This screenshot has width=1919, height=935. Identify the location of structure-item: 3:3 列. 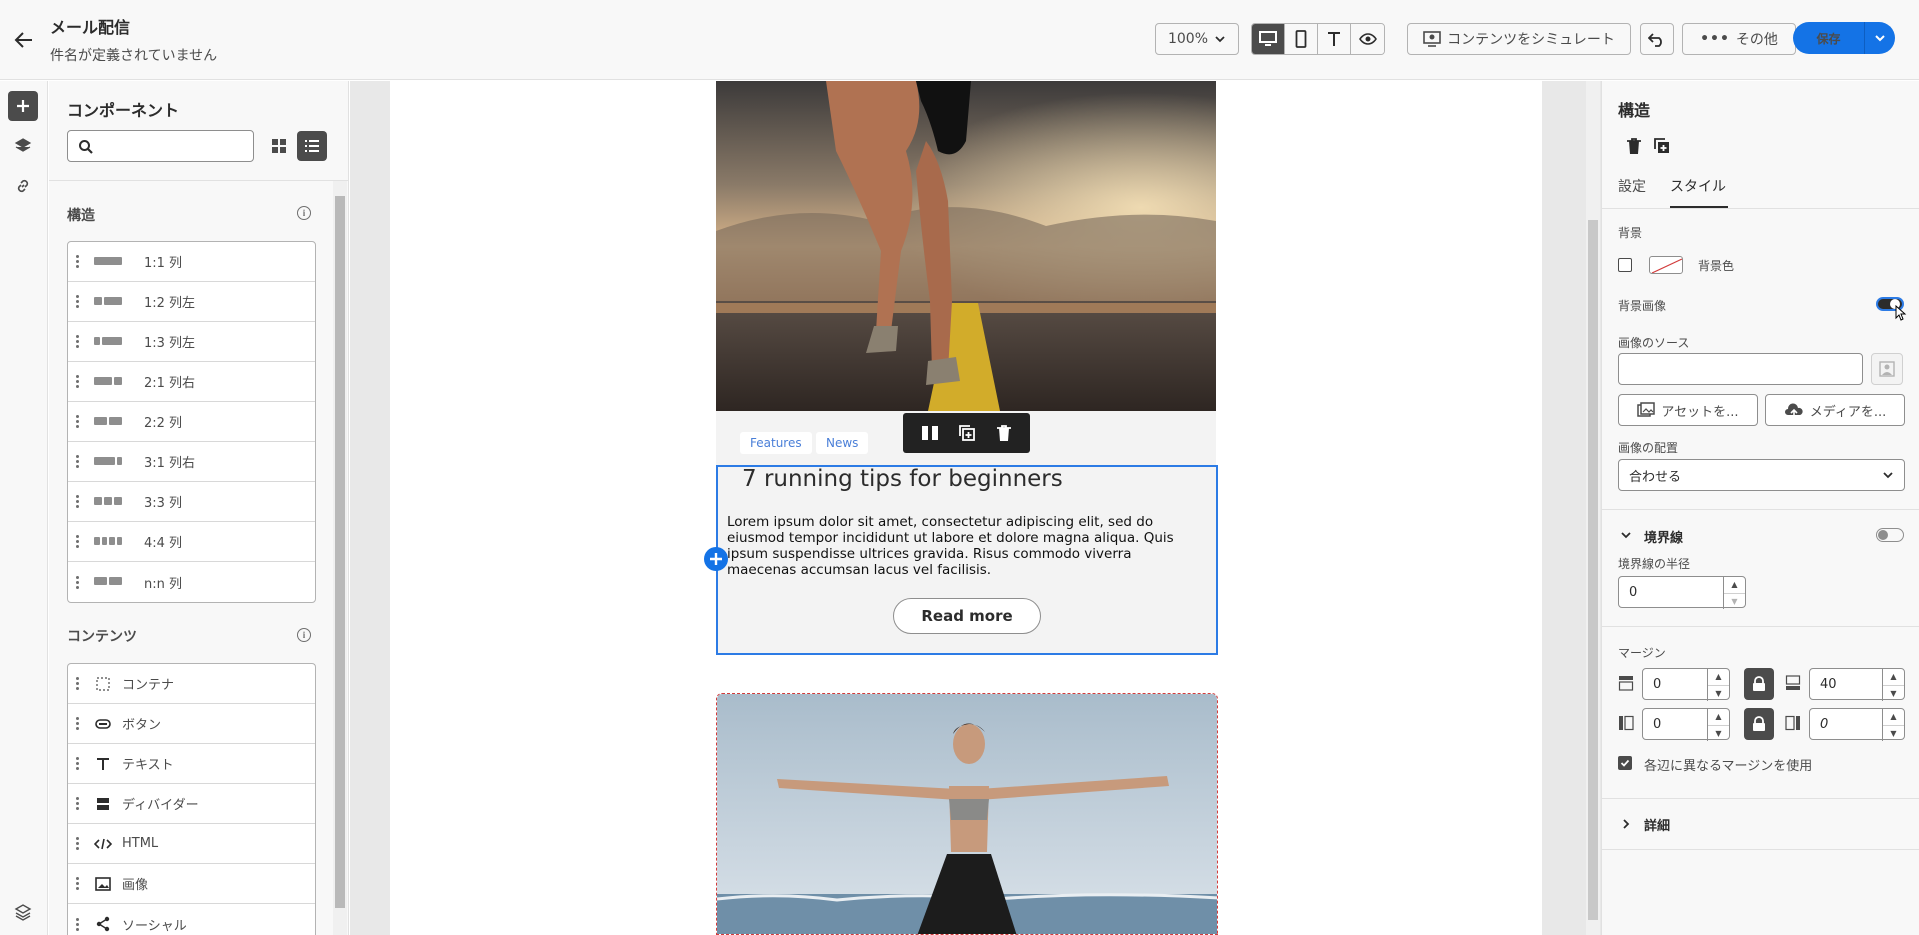
(191, 502).